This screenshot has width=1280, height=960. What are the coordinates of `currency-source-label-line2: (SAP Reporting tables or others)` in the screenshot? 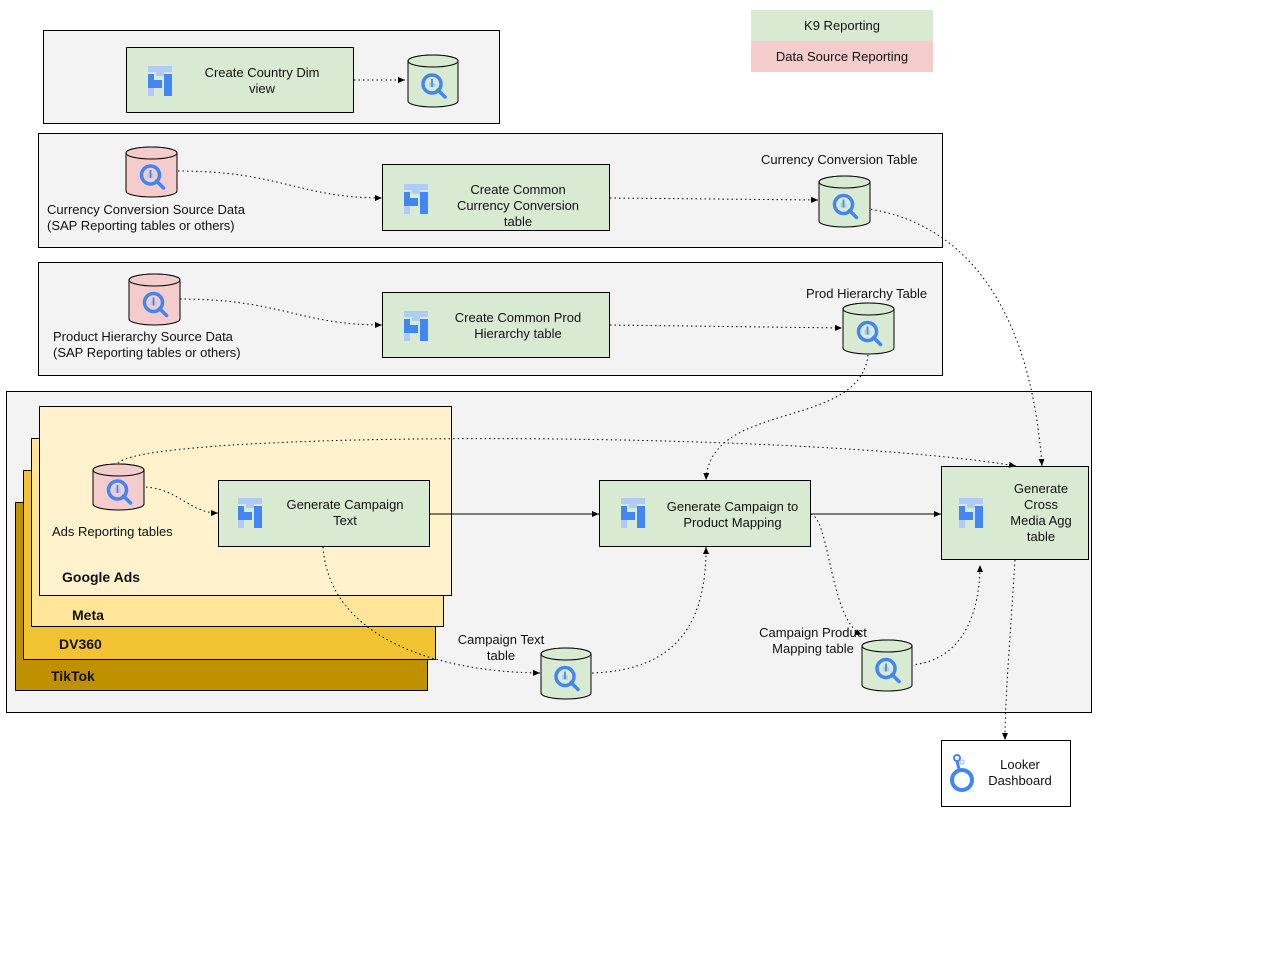 It's located at (141, 225).